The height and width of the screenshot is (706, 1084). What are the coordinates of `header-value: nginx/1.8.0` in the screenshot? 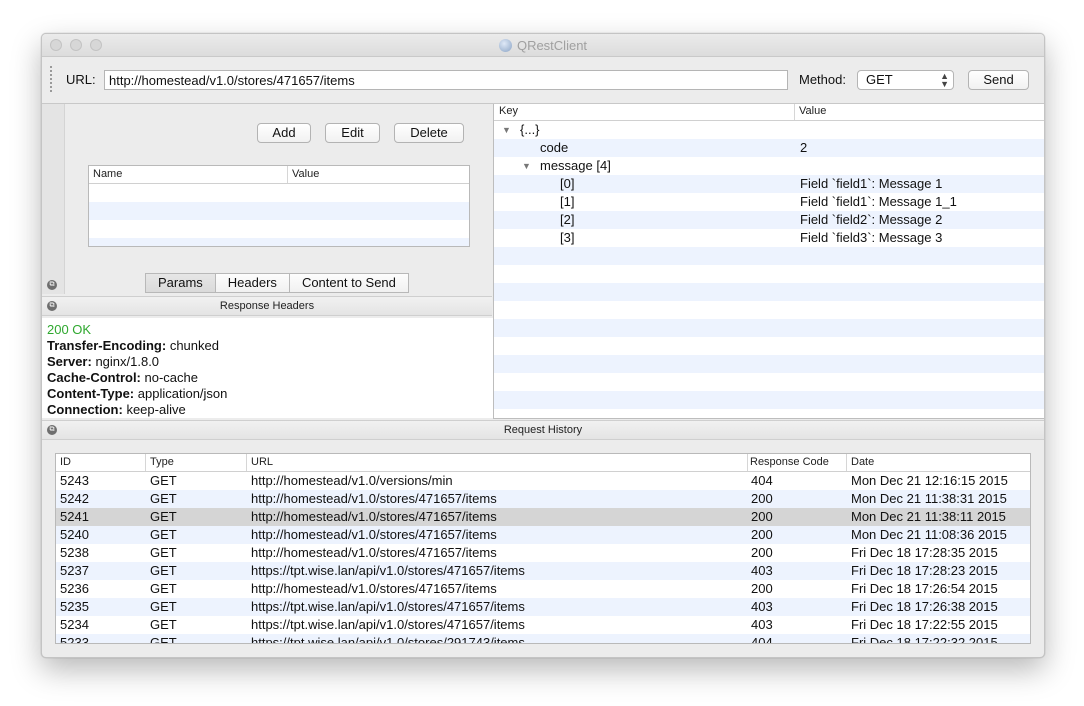 It's located at (127, 361).